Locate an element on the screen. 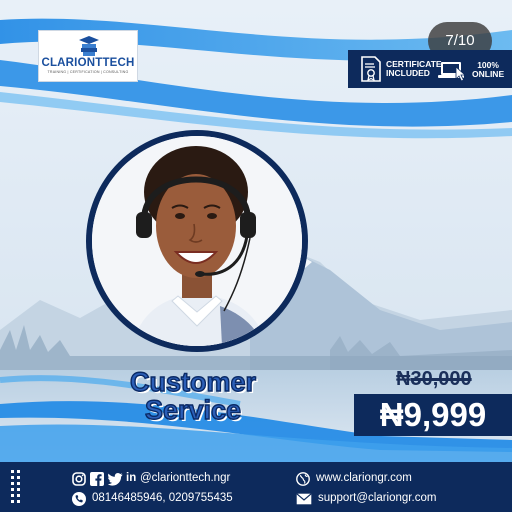 This screenshot has width=512, height=512. phone-numbers: 08146485946, 0209755435 is located at coordinates (162, 498).